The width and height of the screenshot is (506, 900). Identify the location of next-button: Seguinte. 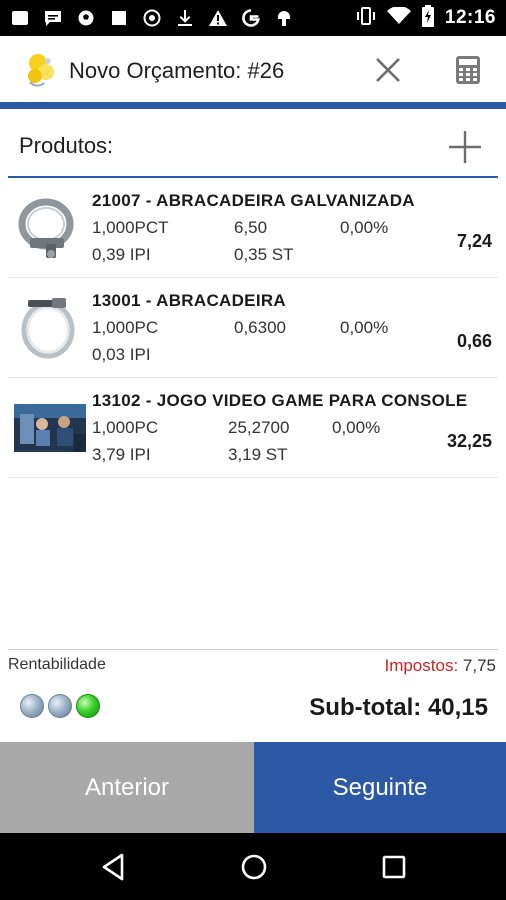
(380, 787).